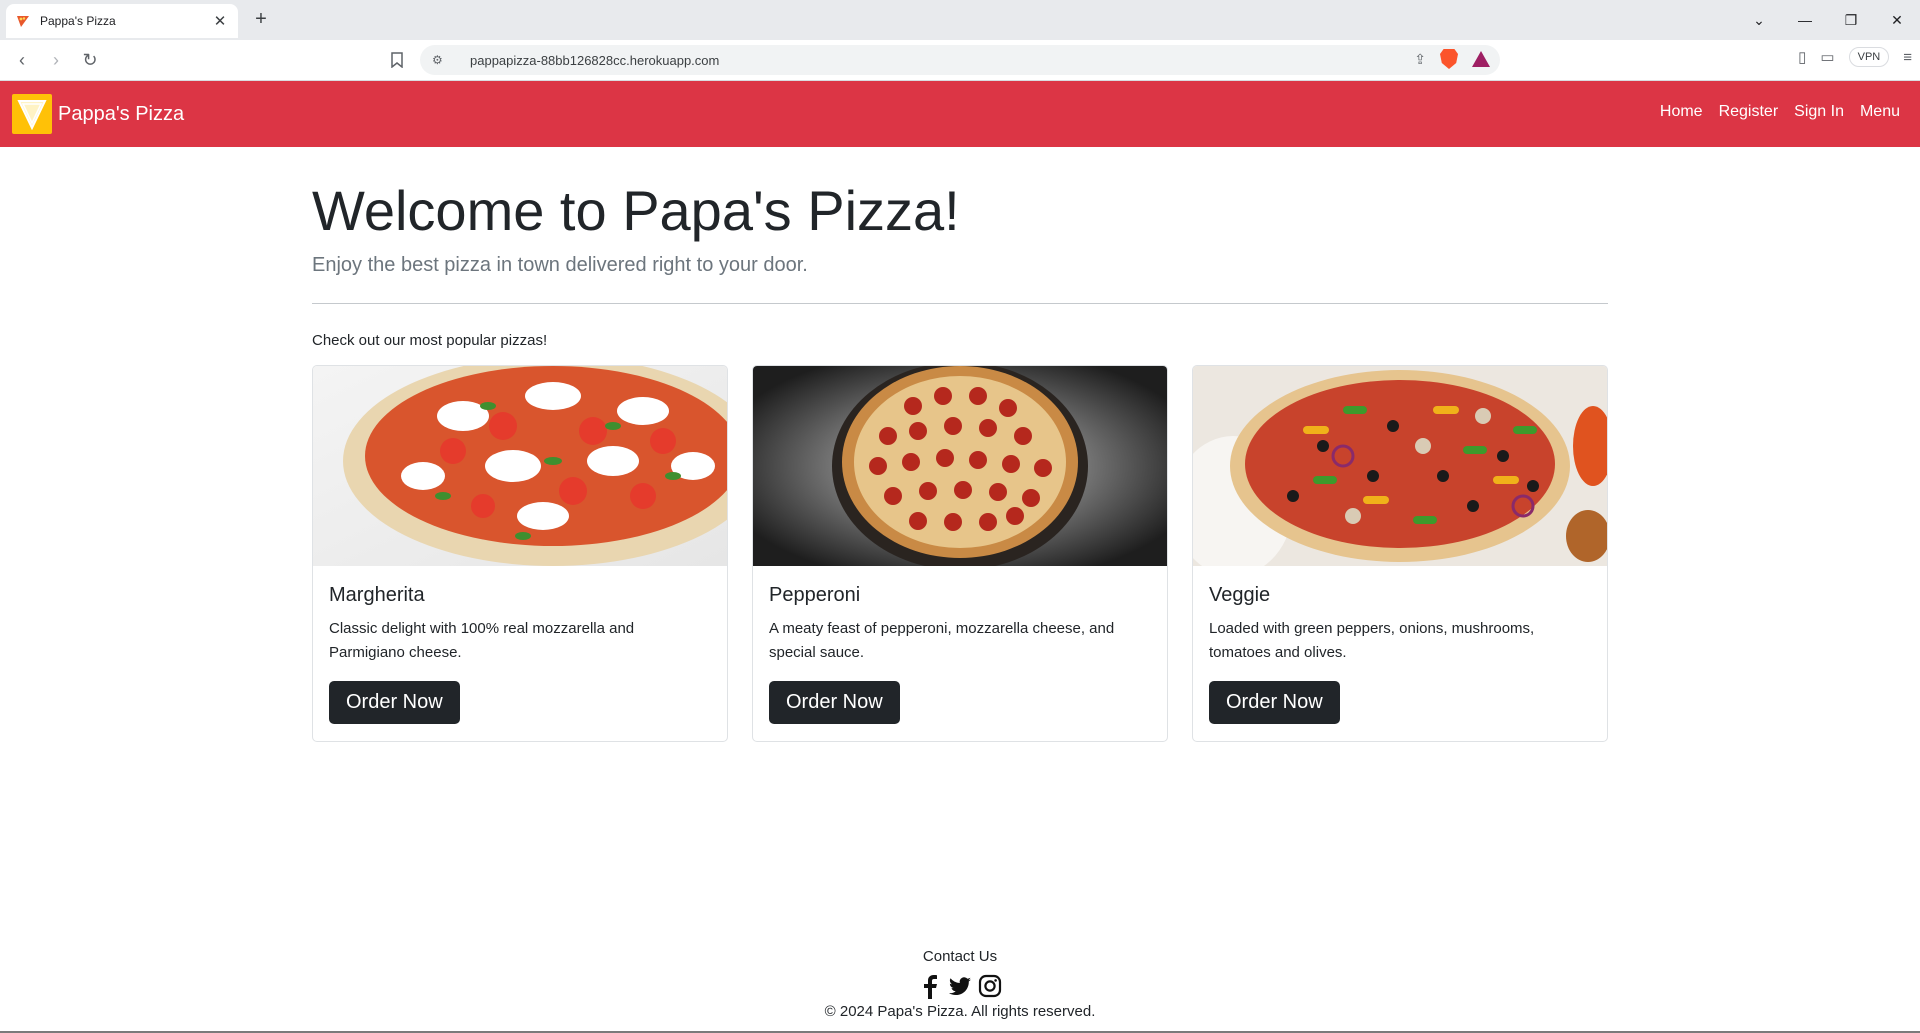 The width and height of the screenshot is (1920, 1033). Describe the element at coordinates (22, 60) in the screenshot. I see `back-icon: ‹` at that location.